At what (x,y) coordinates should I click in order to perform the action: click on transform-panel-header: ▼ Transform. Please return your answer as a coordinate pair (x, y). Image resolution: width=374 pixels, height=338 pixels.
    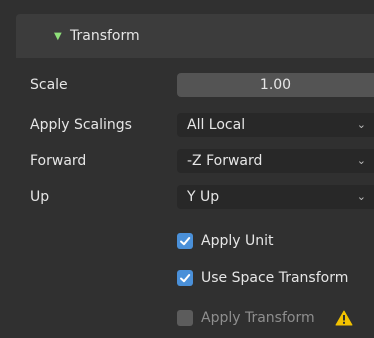
    Looking at the image, I should click on (195, 36).